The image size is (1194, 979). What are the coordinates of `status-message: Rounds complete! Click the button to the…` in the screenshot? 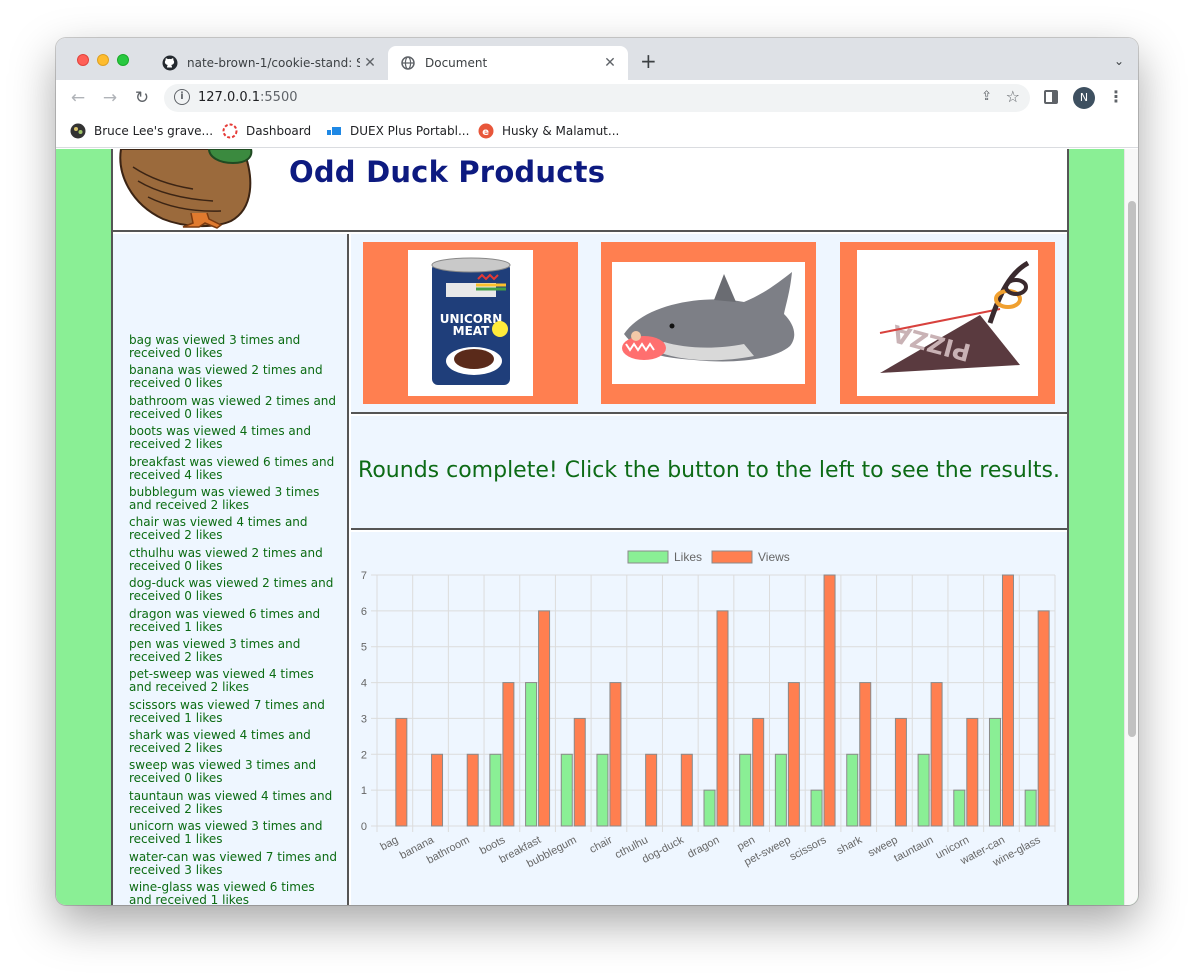 It's located at (709, 470).